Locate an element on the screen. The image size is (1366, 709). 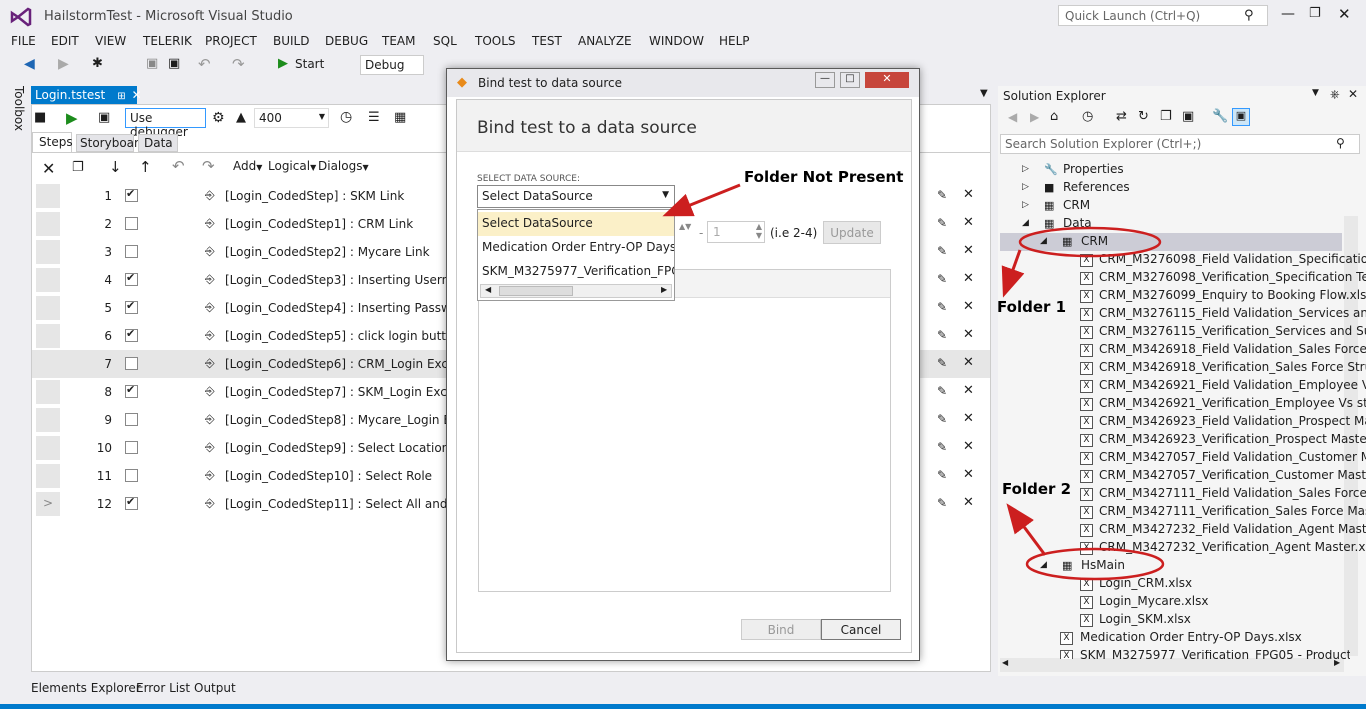
status-bar is located at coordinates (683, 706).